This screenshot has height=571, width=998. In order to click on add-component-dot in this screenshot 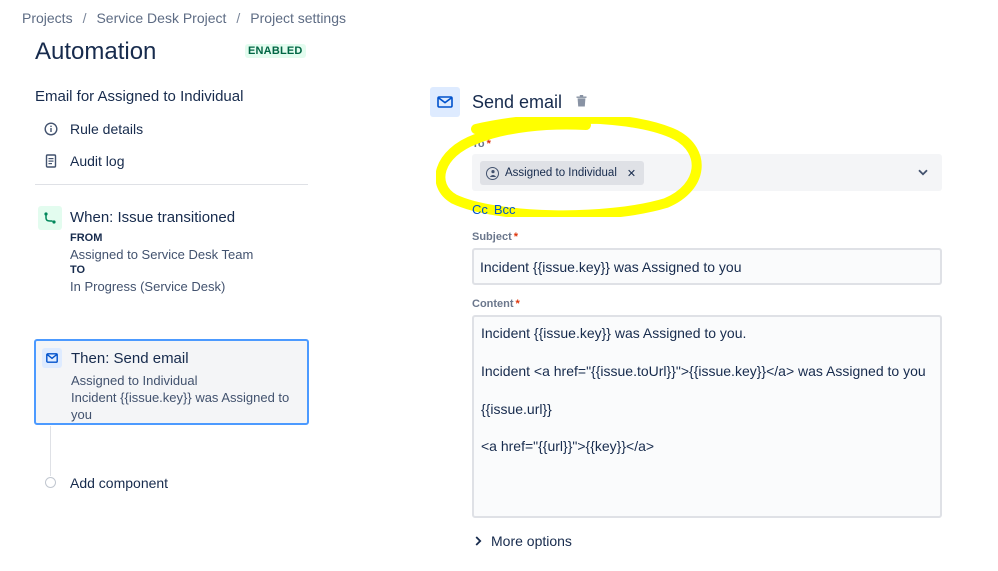, I will do `click(50, 482)`.